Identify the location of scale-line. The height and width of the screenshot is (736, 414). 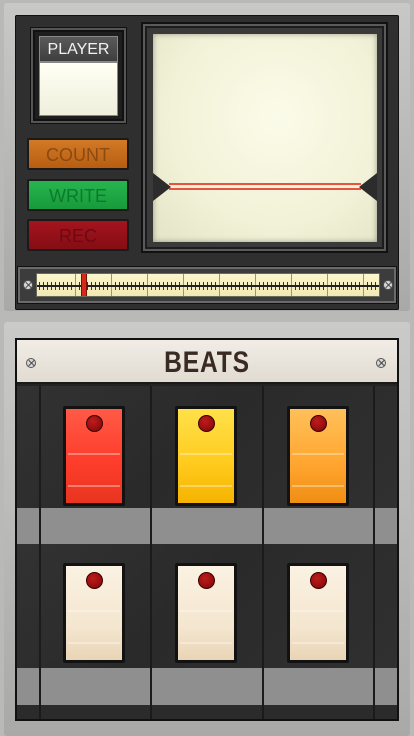
(208, 286).